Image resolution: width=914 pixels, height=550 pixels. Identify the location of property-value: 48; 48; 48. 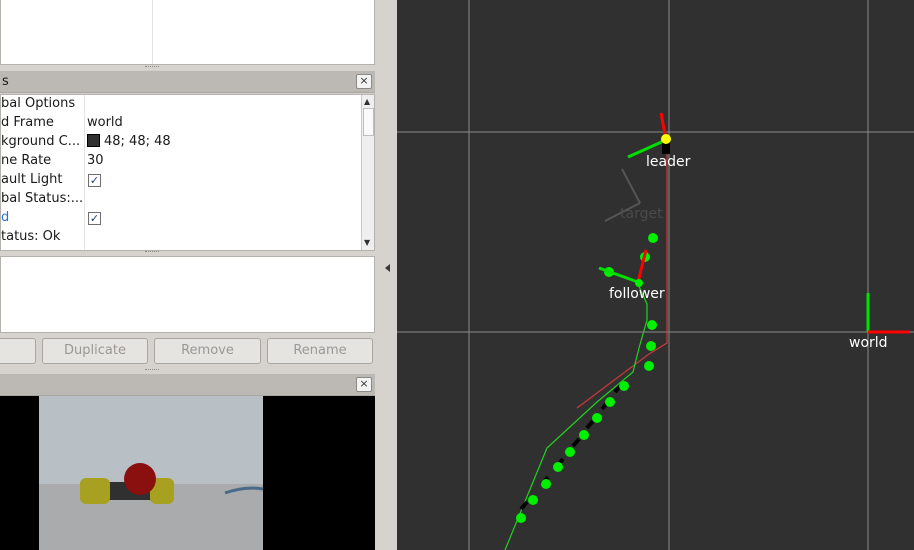
(129, 141).